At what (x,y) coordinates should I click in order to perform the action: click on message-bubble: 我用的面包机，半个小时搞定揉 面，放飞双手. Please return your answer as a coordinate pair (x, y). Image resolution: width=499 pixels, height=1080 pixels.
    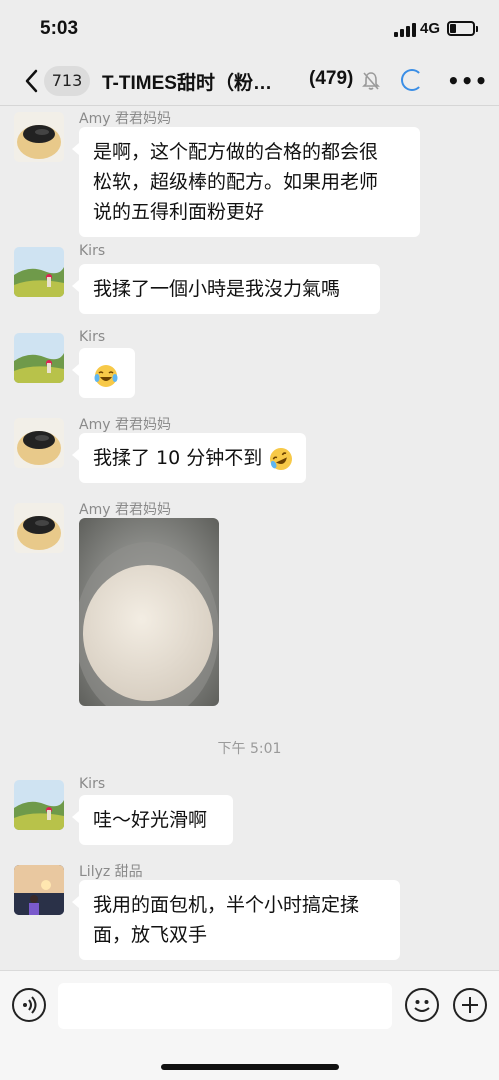
    Looking at the image, I should click on (236, 920).